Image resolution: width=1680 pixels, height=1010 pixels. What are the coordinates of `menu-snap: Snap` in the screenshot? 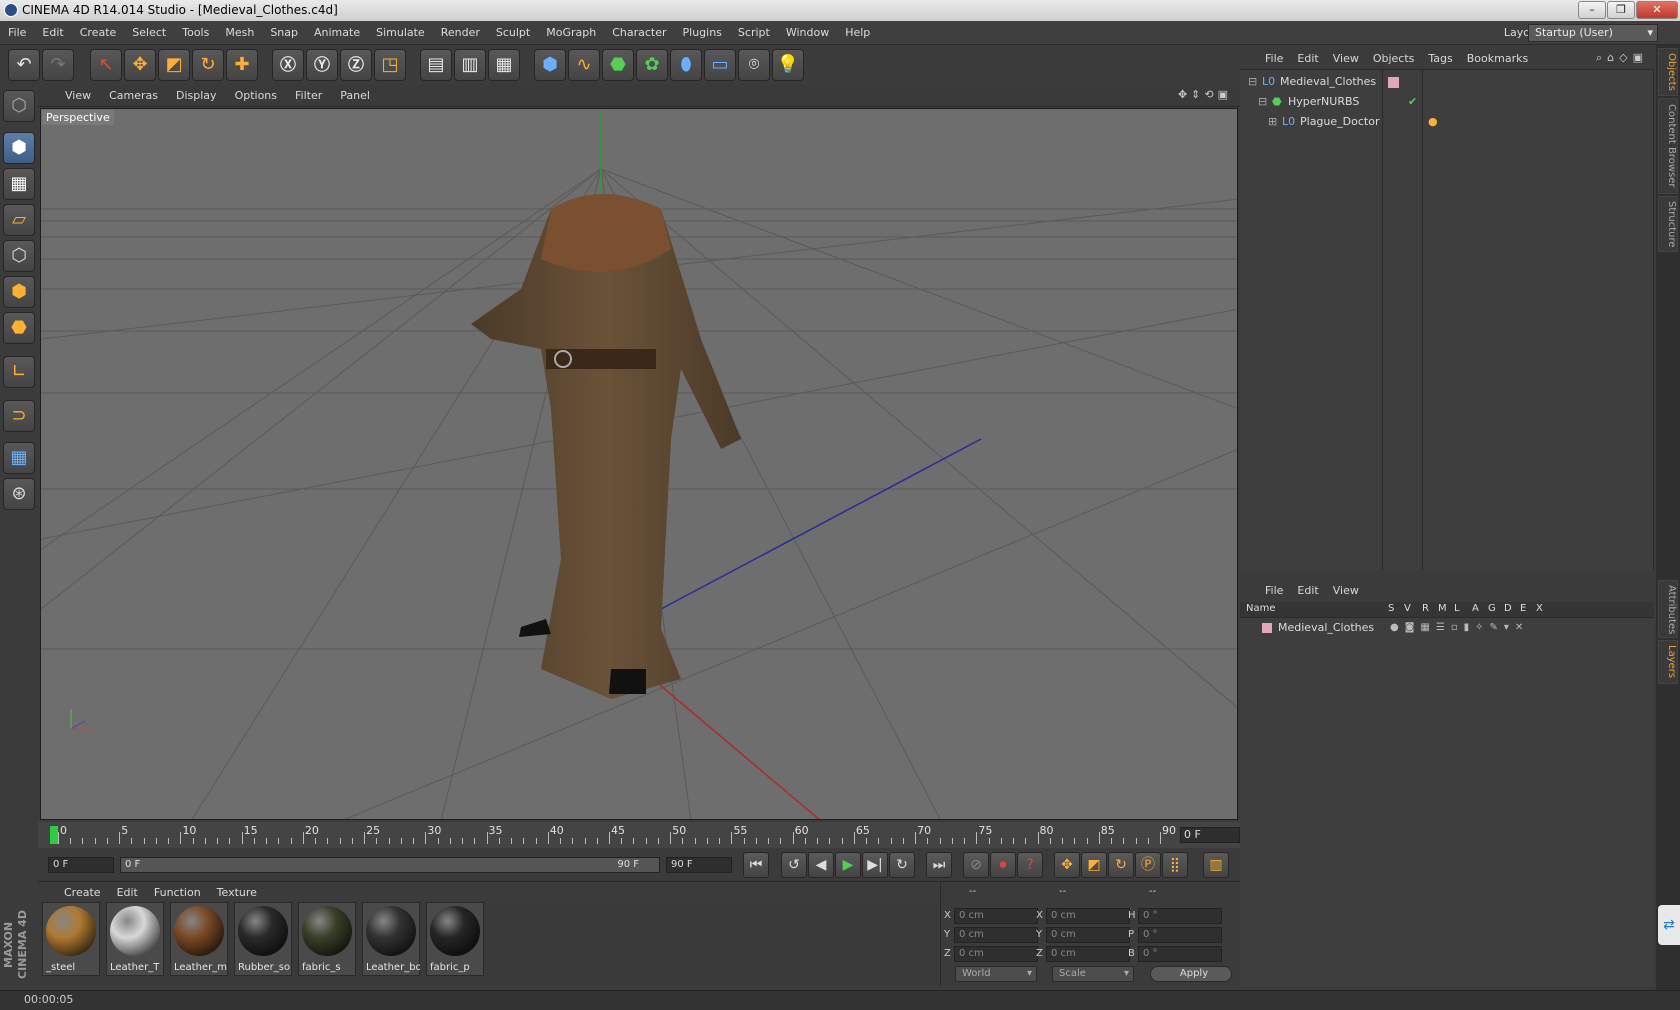 It's located at (284, 33).